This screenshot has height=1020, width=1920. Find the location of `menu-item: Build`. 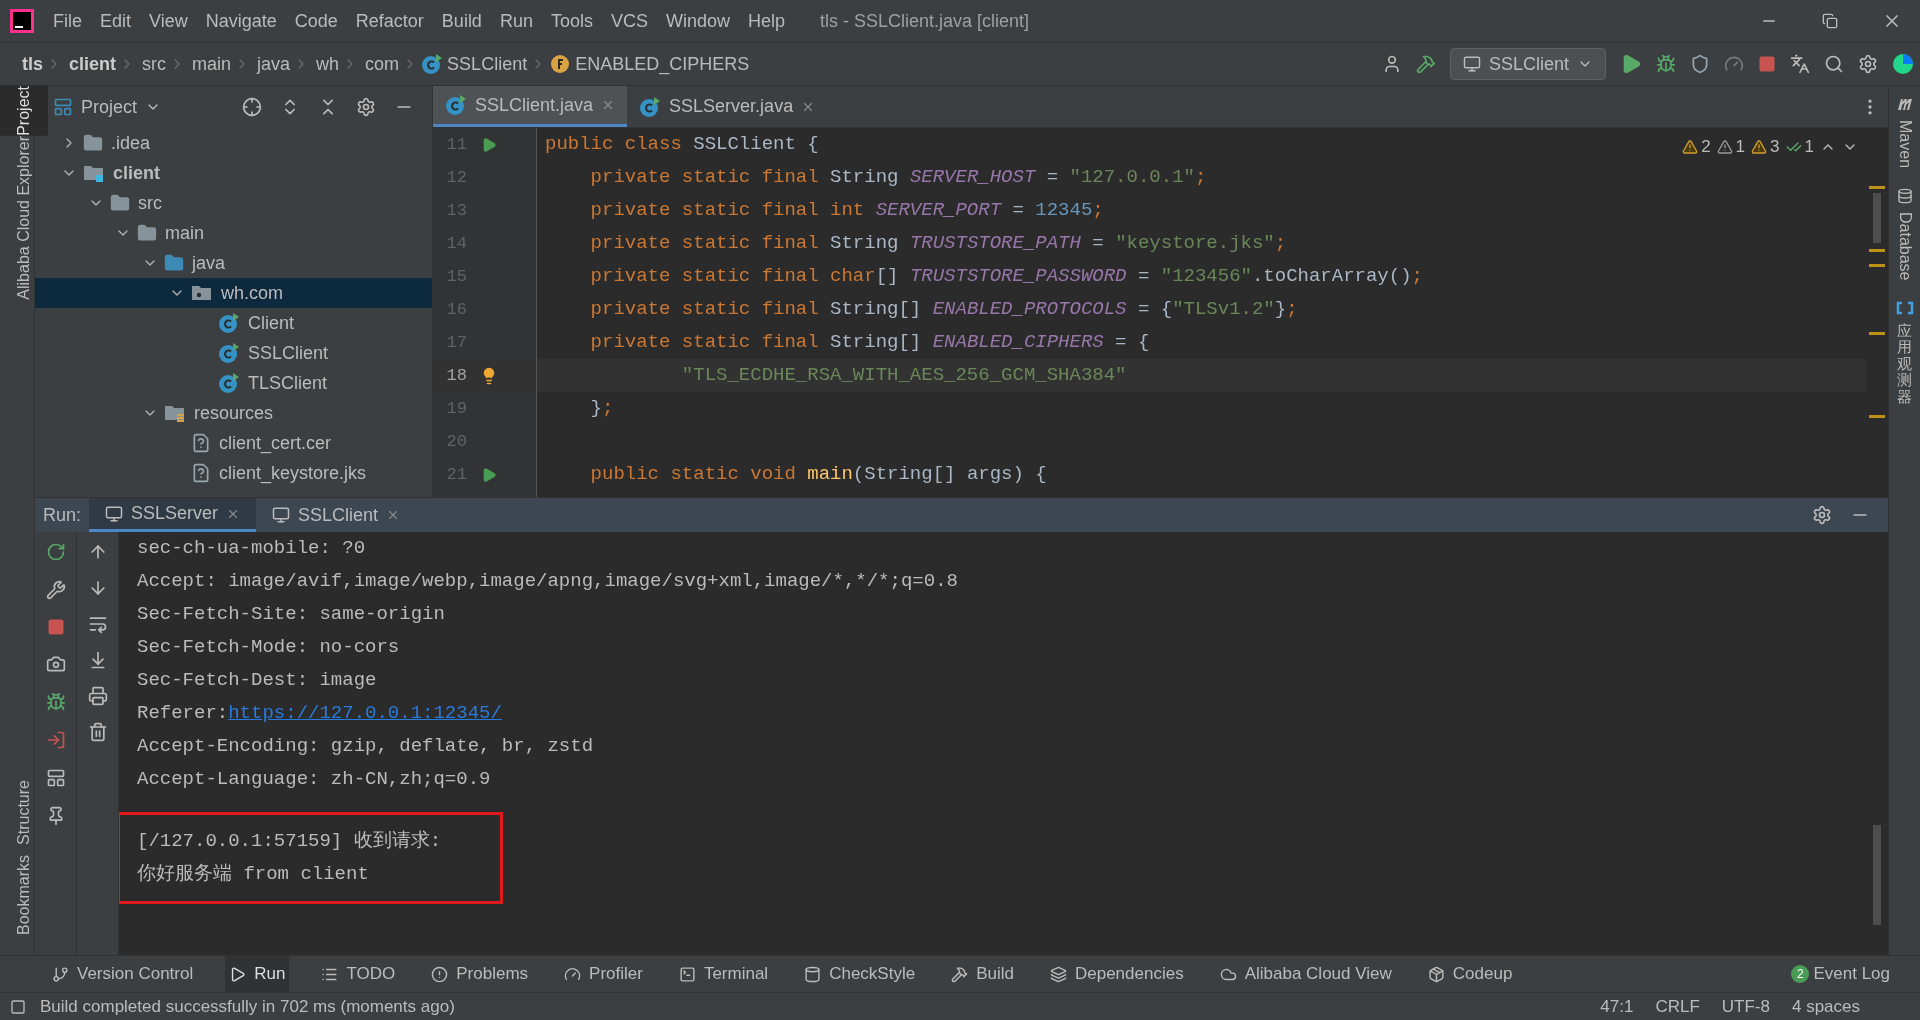

menu-item: Build is located at coordinates (461, 21).